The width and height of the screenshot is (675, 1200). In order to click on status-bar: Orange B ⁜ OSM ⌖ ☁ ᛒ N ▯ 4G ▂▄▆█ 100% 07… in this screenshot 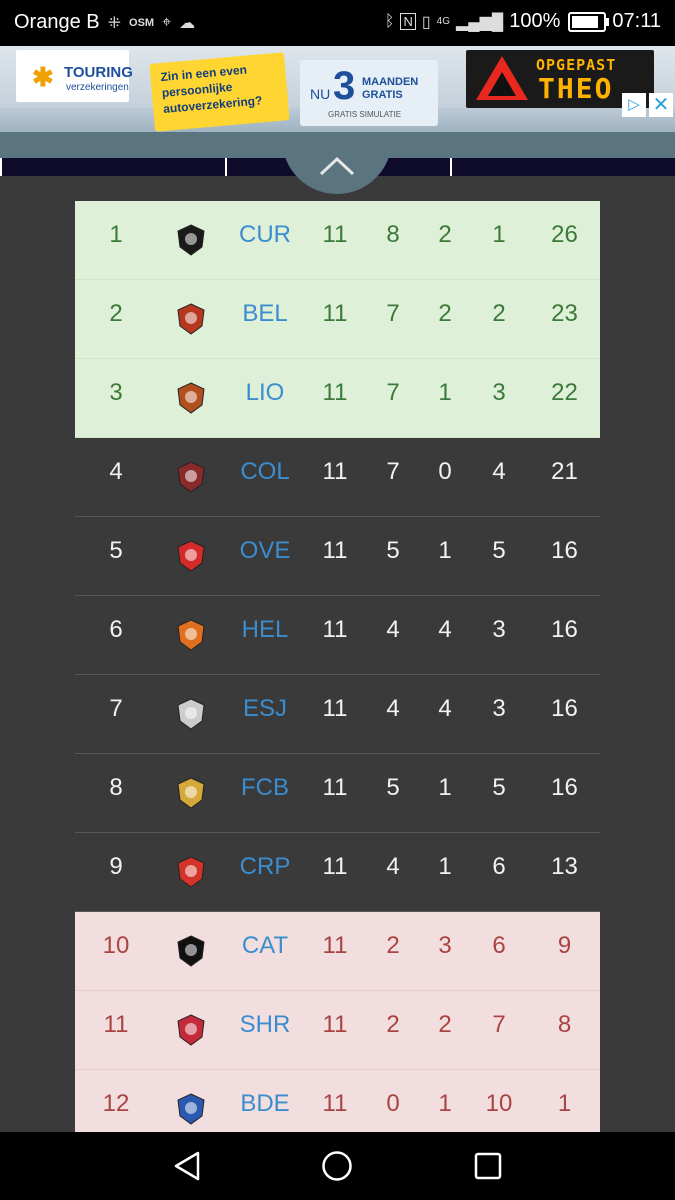, I will do `click(337, 23)`.